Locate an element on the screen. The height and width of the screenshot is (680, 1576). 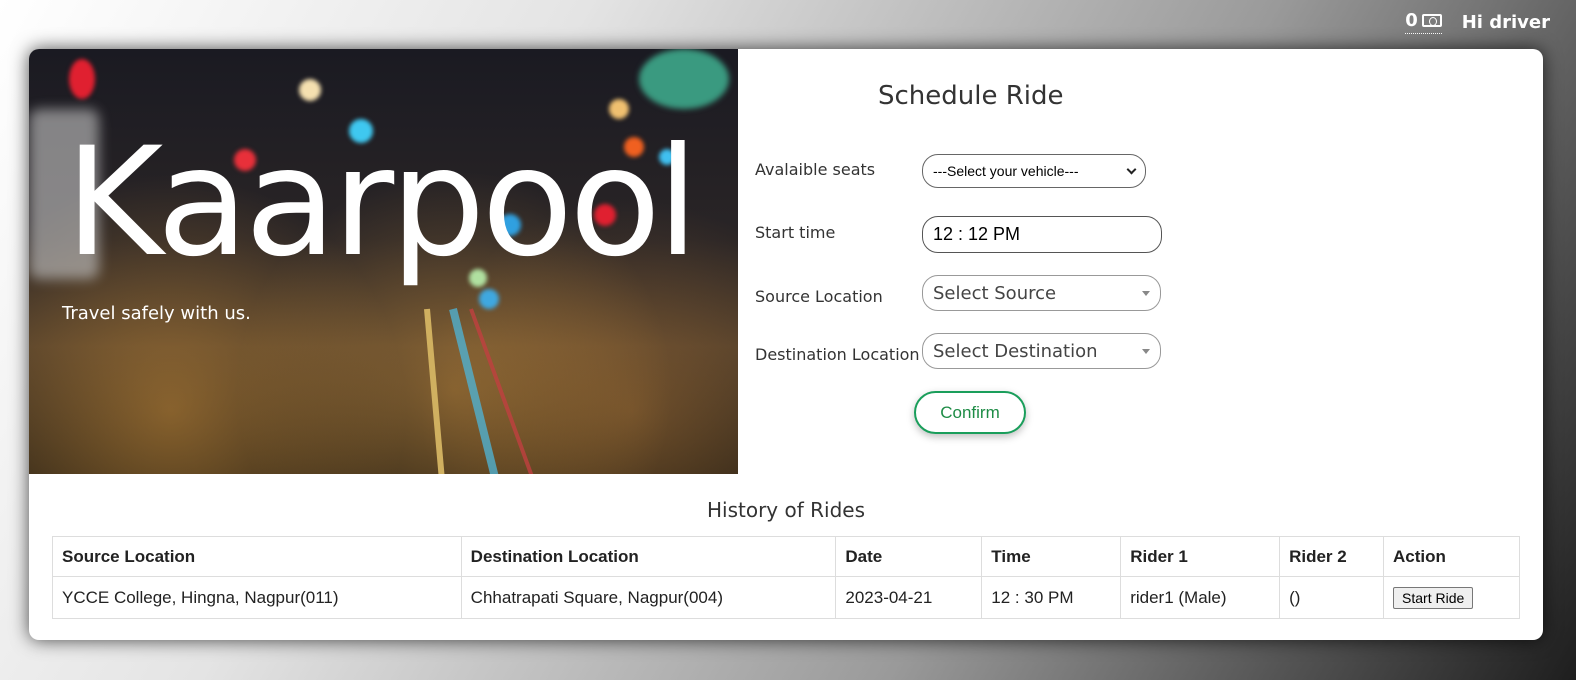
cell-destination: Chhatrapati Square, Nagpur(004) is located at coordinates (648, 597).